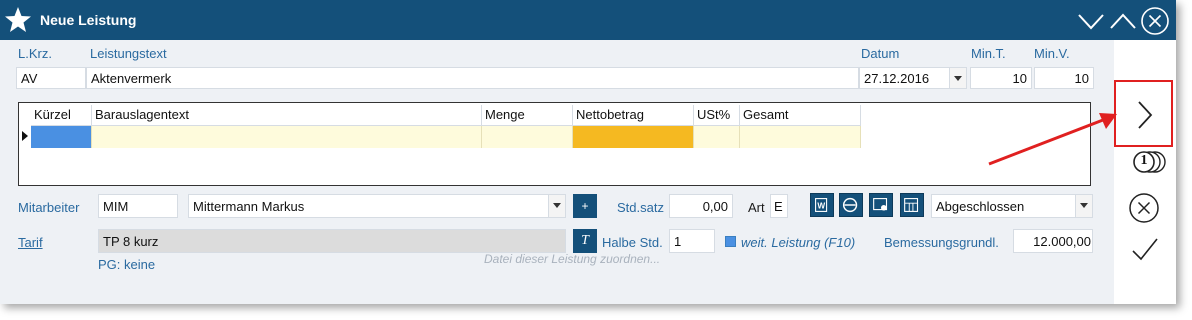 The height and width of the screenshot is (320, 1192). Describe the element at coordinates (138, 206) in the screenshot. I see `mitarbeiter-code-field: MIM` at that location.